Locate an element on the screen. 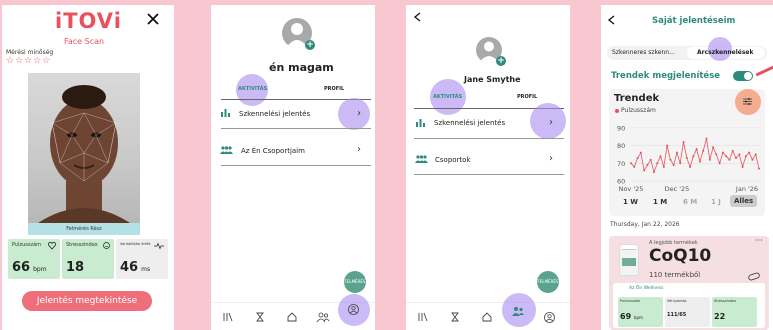 Image resolution: width=773 pixels, height=330 pixels. range-6m: 6 M is located at coordinates (690, 202).